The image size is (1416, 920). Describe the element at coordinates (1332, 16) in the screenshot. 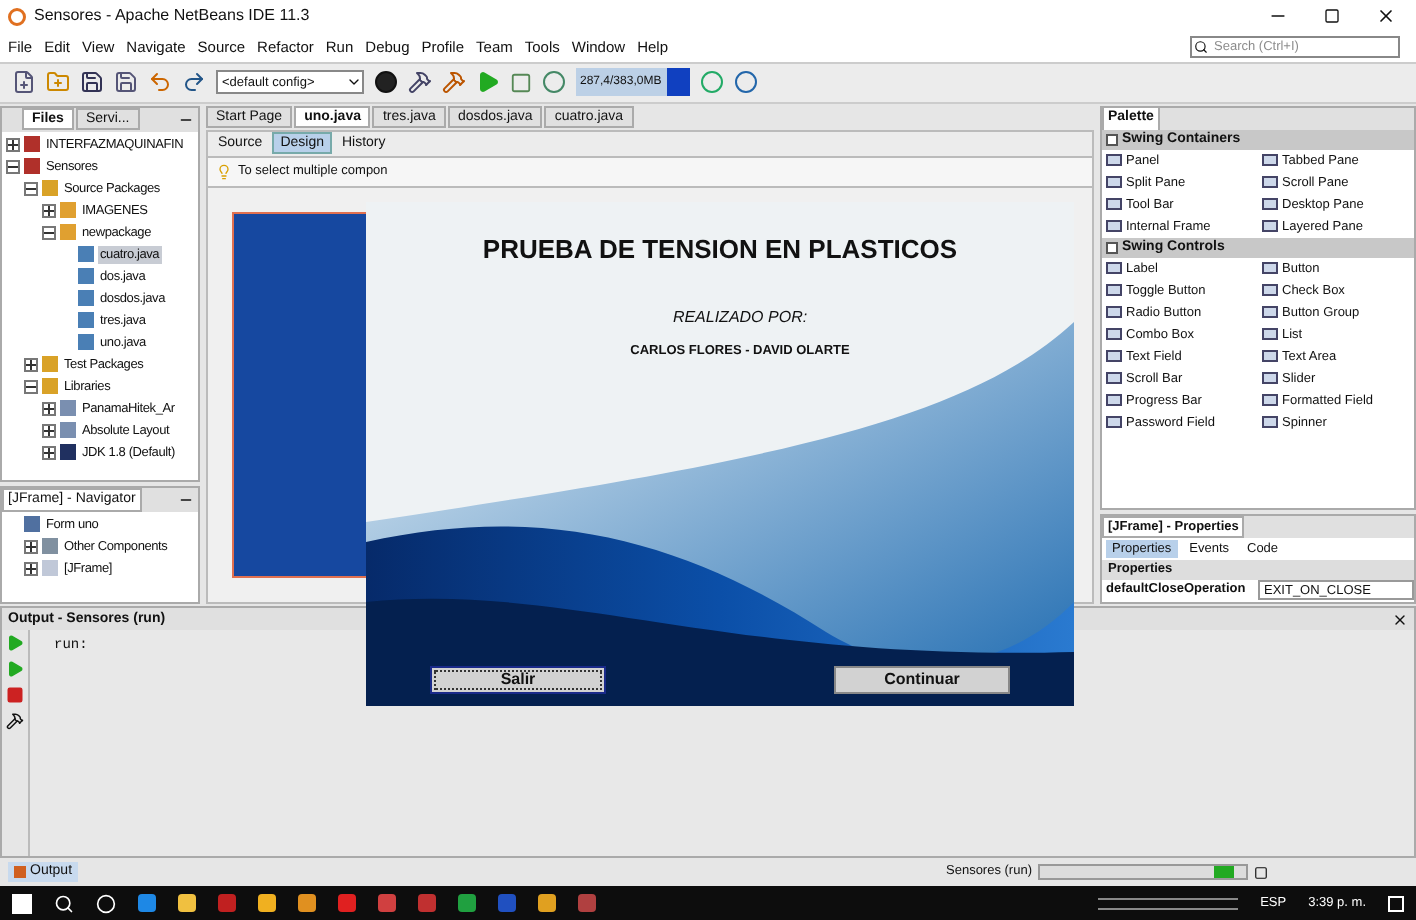

I see `maximize-icon` at that location.